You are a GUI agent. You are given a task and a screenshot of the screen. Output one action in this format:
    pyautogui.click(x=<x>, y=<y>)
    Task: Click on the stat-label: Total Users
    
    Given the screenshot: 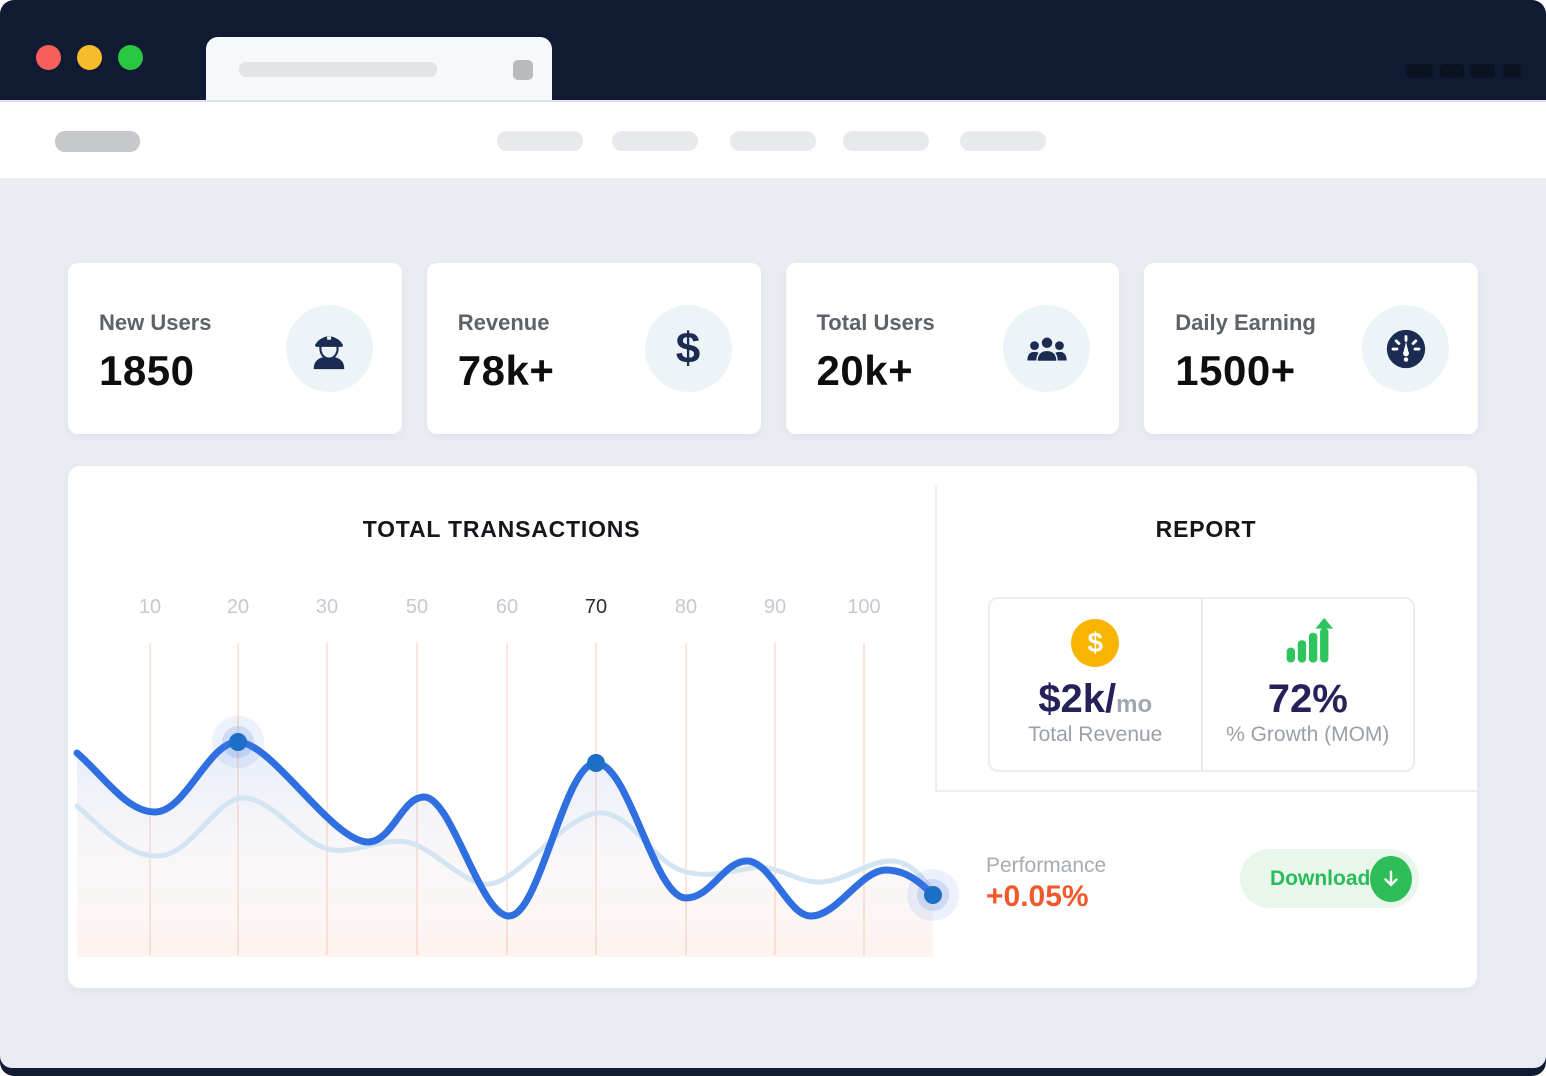 What is the action you would take?
    pyautogui.click(x=875, y=322)
    